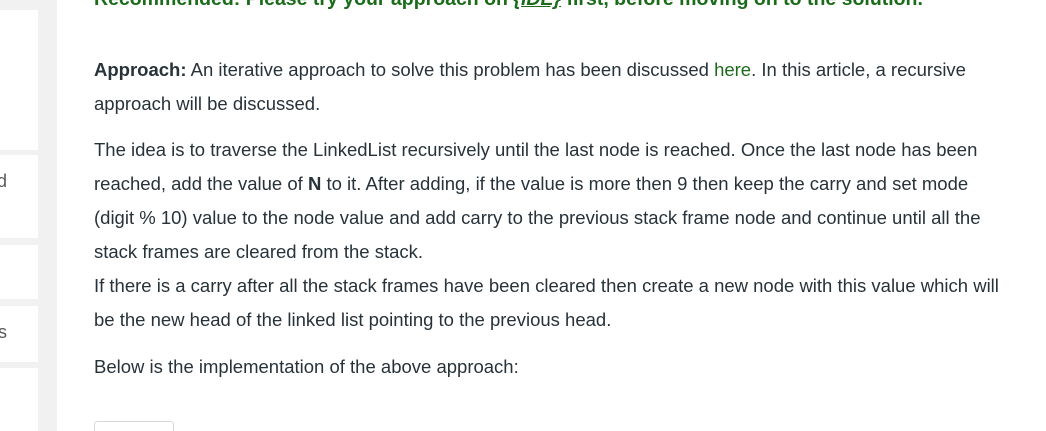  I want to click on code-language-tab, so click(134, 426).